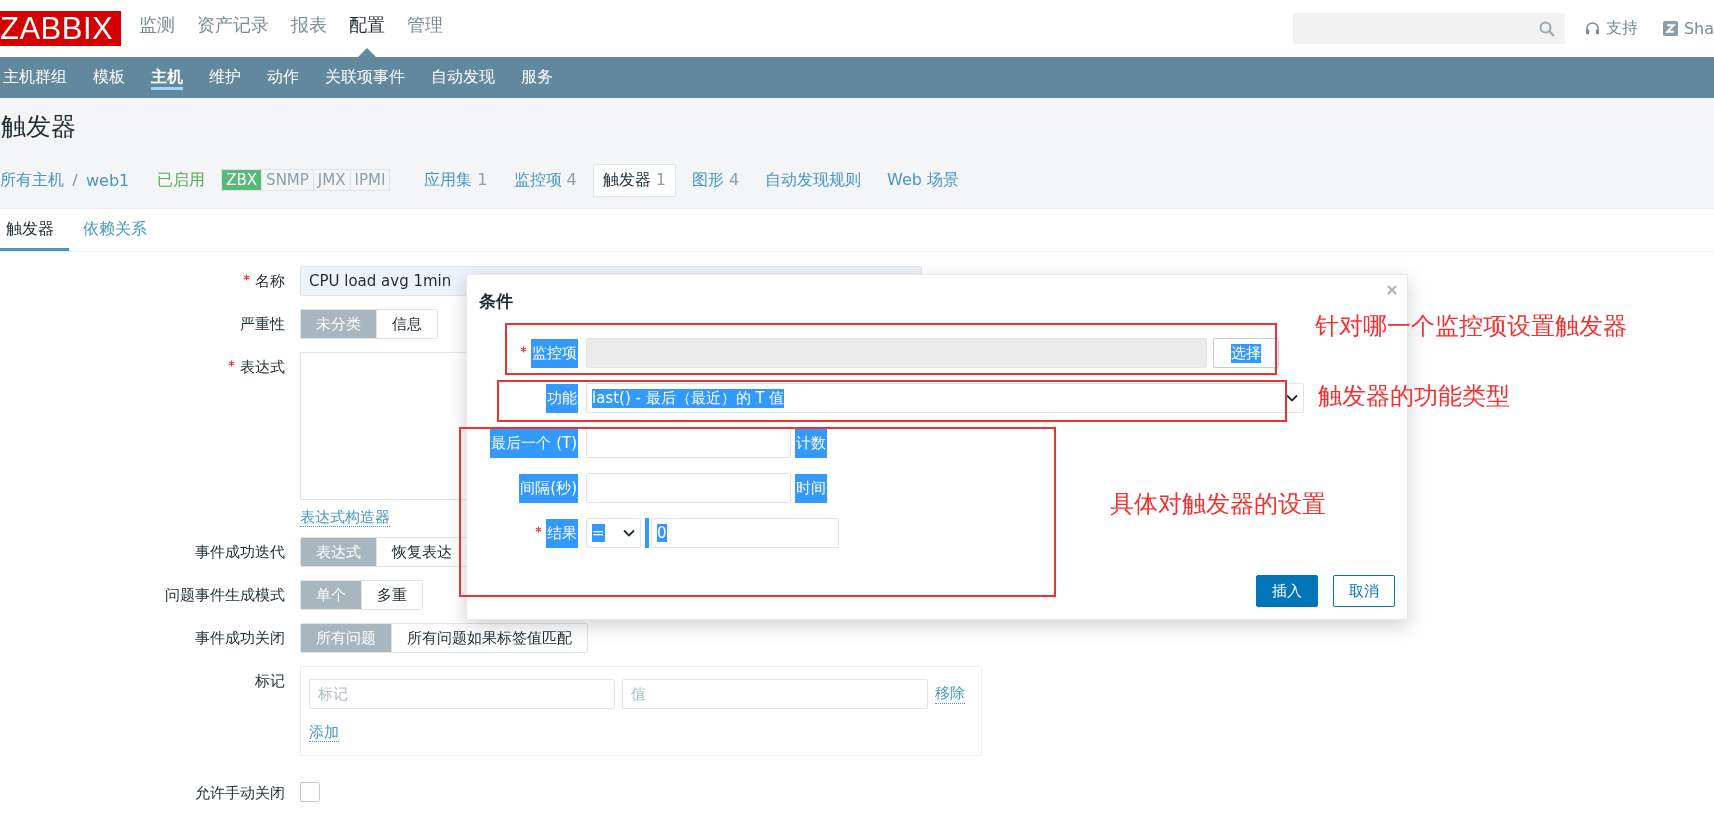 The image size is (1714, 837). Describe the element at coordinates (406, 324) in the screenshot. I see `radio-option: 信息` at that location.